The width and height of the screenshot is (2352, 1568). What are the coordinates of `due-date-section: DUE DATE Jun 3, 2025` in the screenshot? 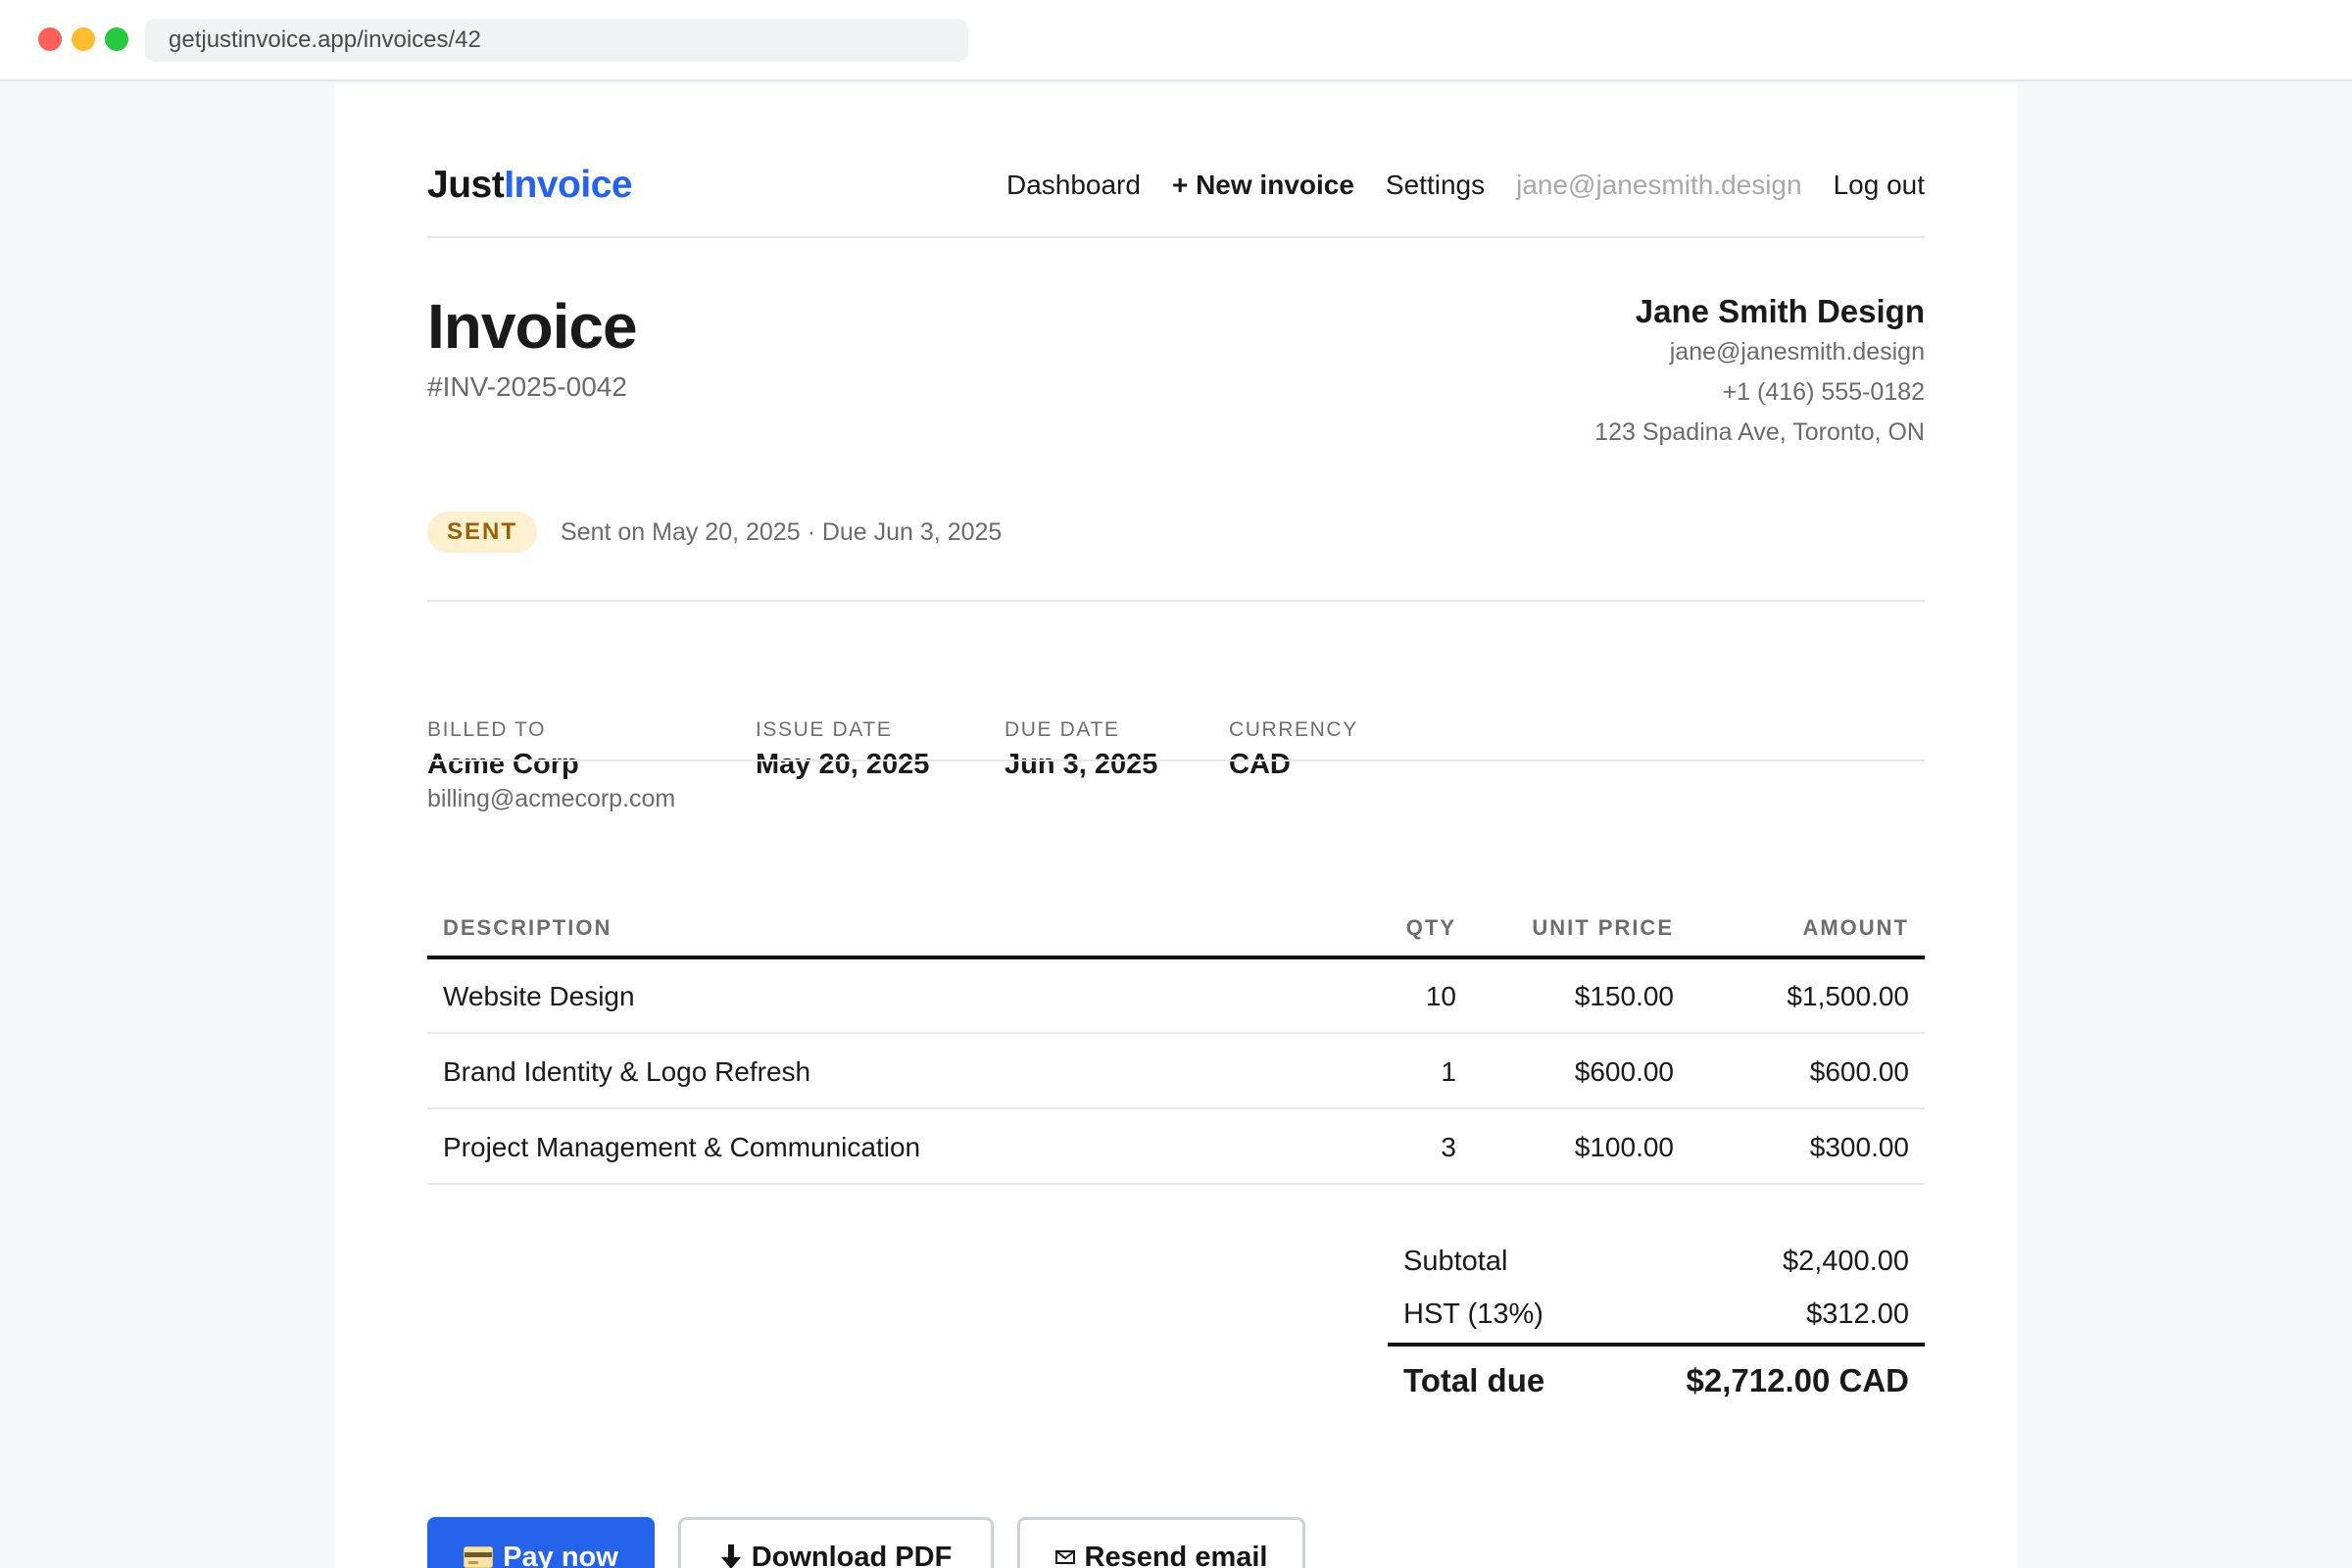 It's located at (1080, 748).